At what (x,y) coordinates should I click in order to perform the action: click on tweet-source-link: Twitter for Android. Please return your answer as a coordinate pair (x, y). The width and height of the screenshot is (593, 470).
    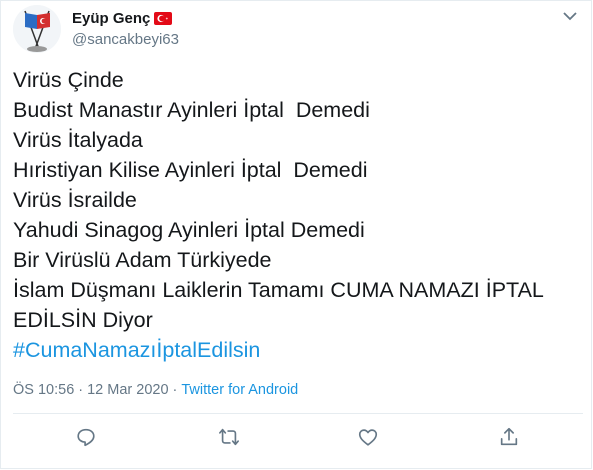
    Looking at the image, I should click on (239, 390).